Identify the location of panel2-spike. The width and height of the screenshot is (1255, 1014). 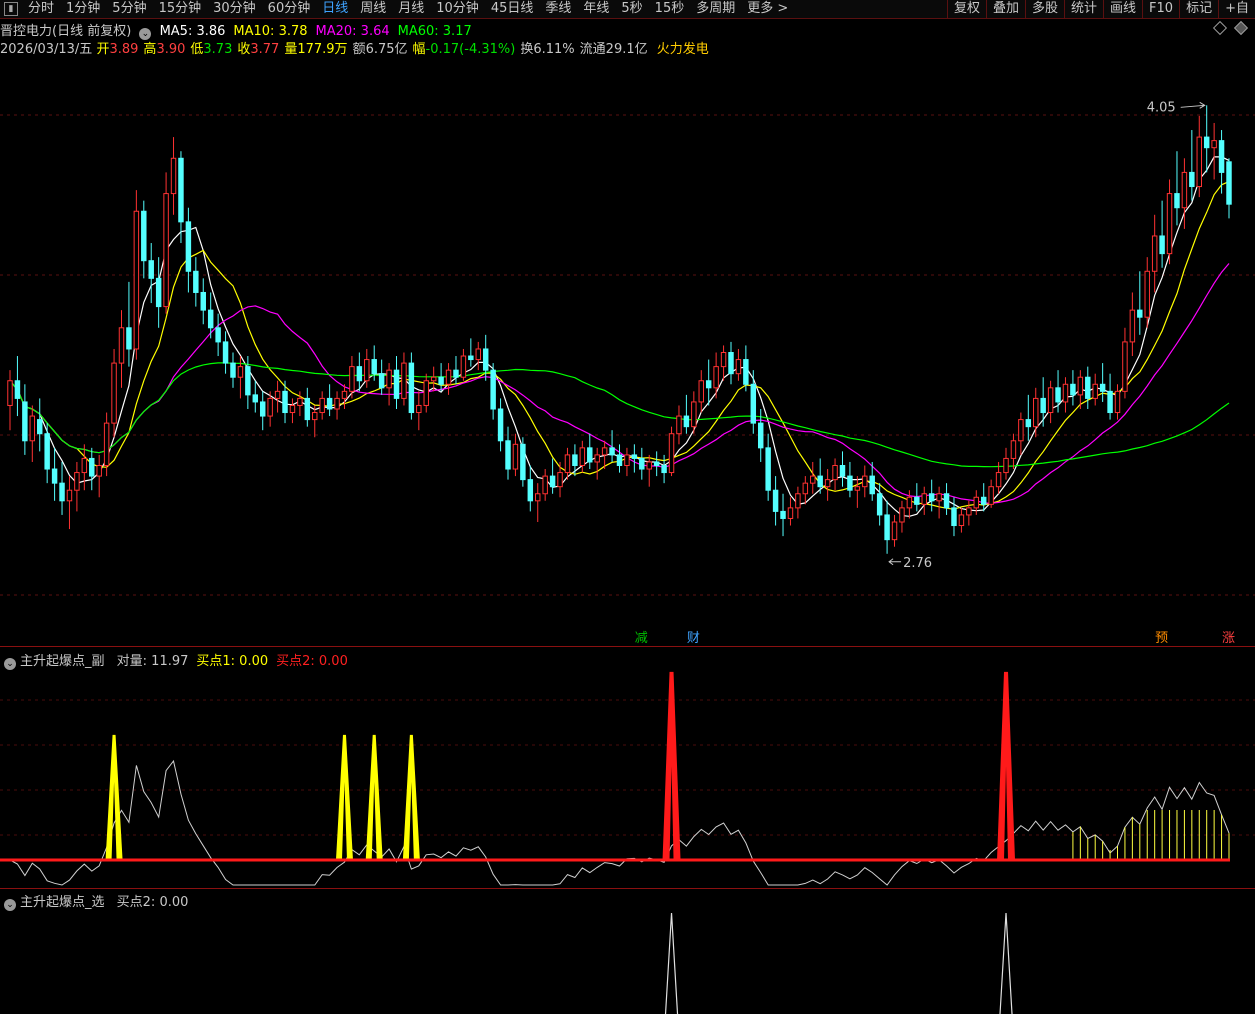
(1006, 963).